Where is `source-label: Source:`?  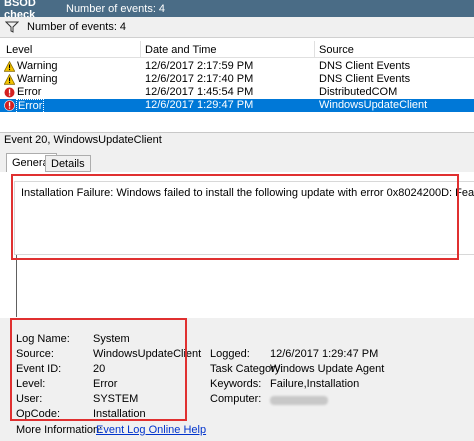 source-label: Source: is located at coordinates (35, 354).